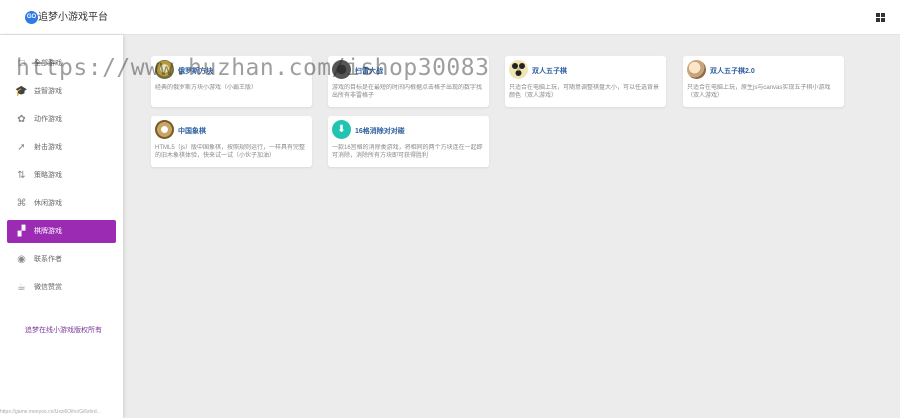 The image size is (900, 418). Describe the element at coordinates (63, 330) in the screenshot. I see `copyright-text: 追梦在线小游戏版权所有` at that location.